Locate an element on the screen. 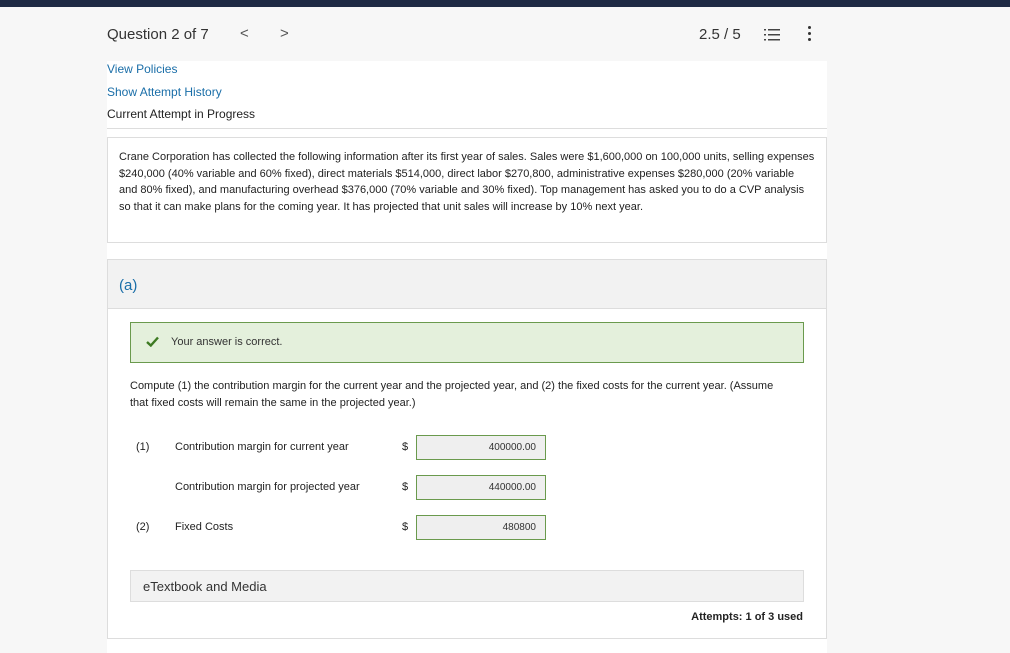  row-label-current-cm: Contribution margin for current year is located at coordinates (262, 447).